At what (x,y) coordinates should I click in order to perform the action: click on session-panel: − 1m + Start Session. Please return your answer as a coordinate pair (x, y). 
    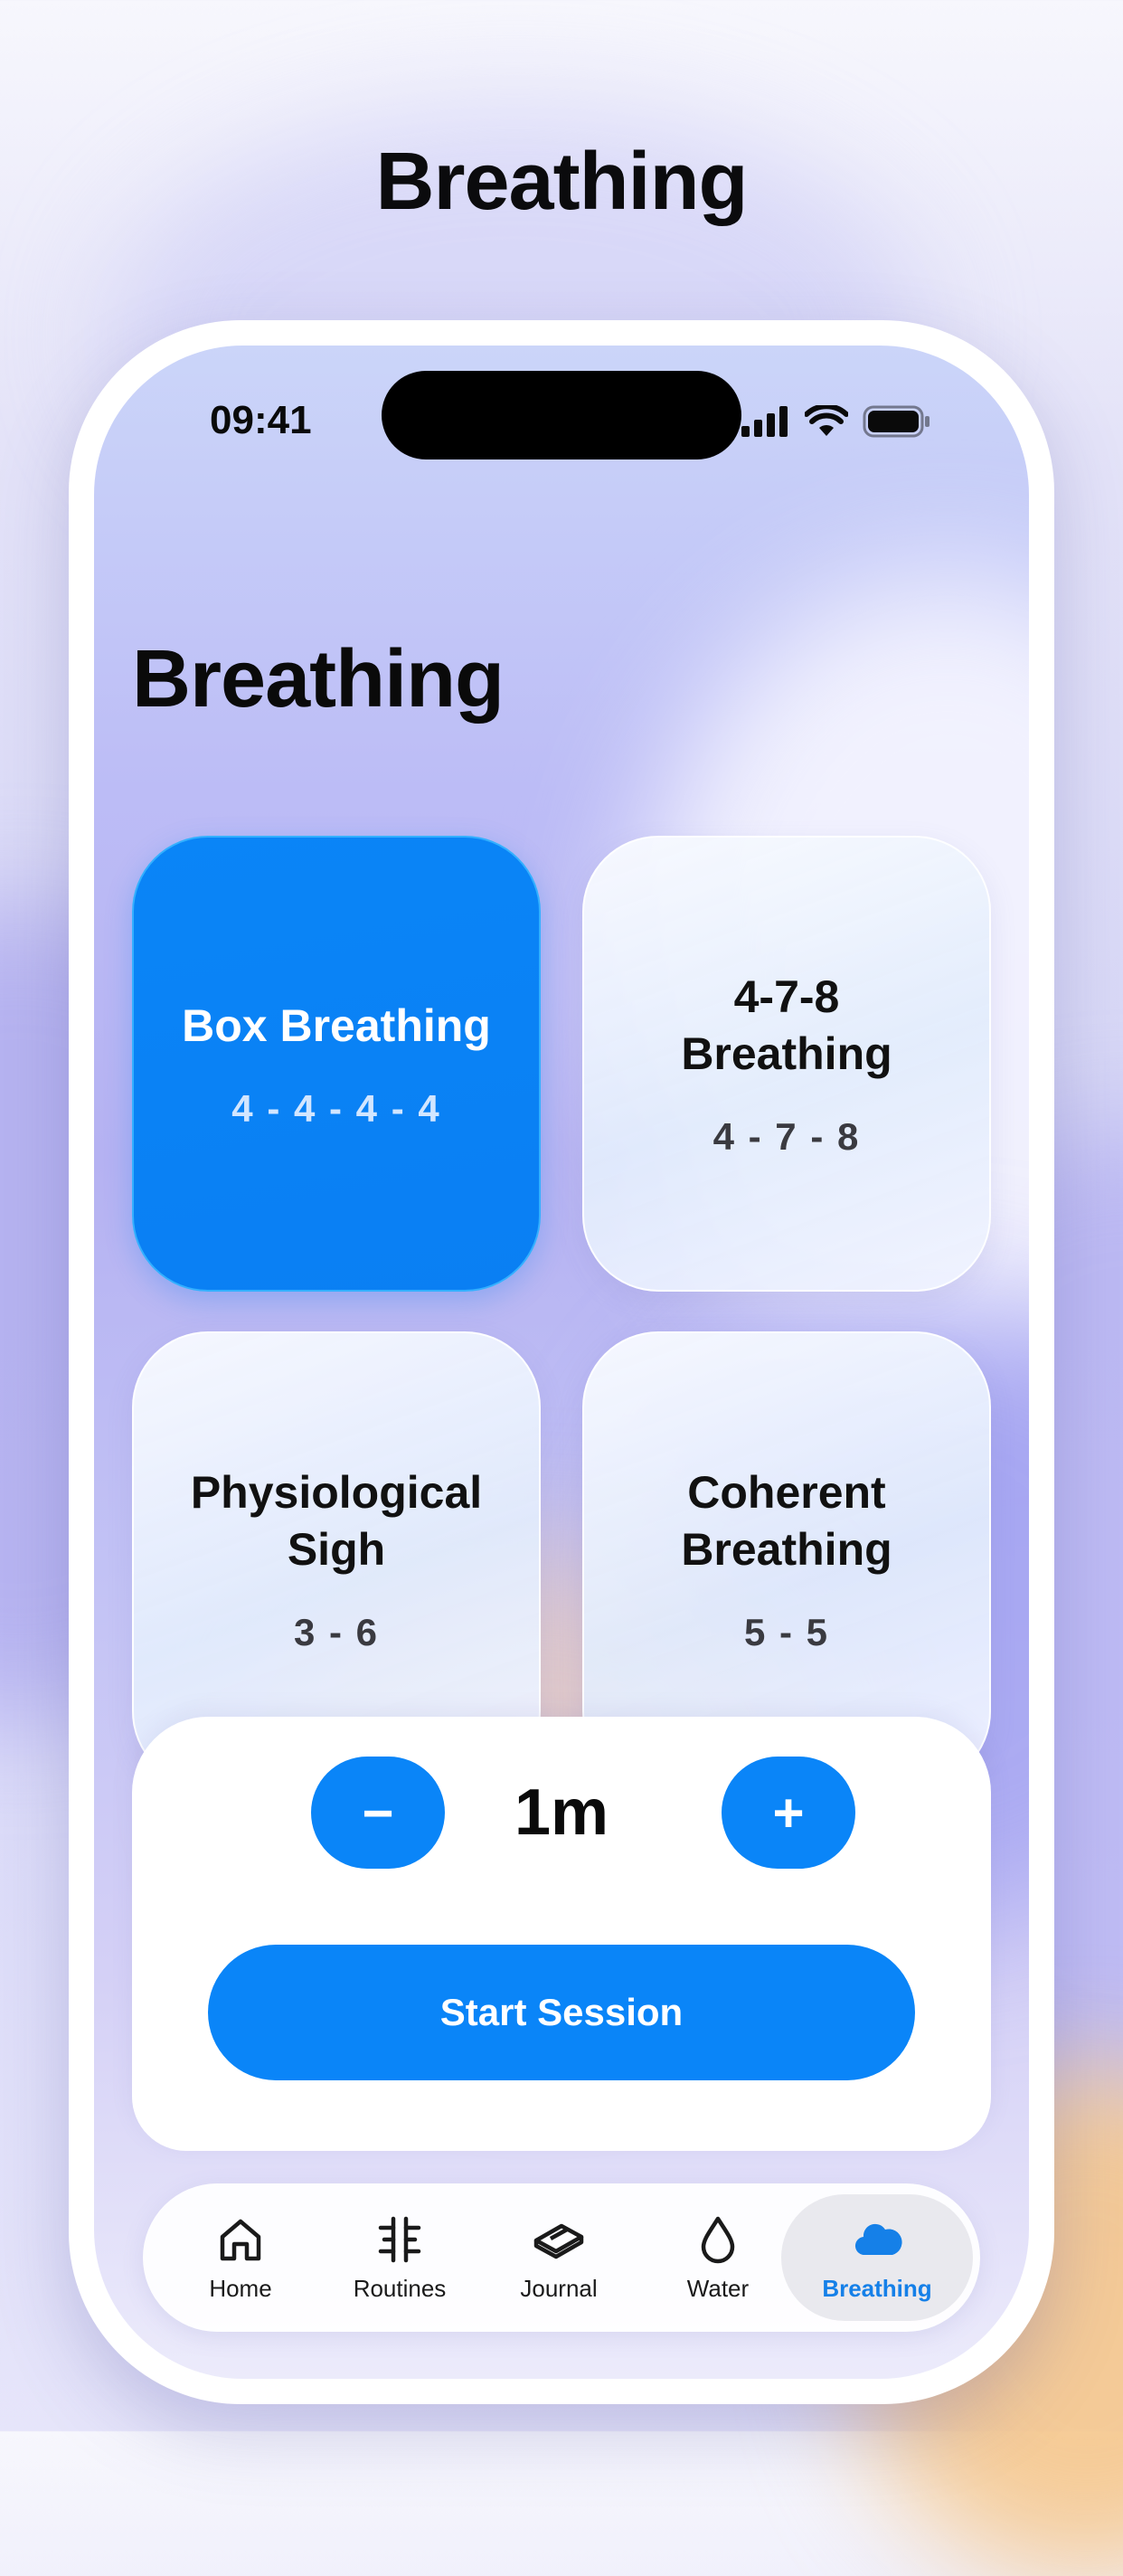
    Looking at the image, I should click on (561, 1934).